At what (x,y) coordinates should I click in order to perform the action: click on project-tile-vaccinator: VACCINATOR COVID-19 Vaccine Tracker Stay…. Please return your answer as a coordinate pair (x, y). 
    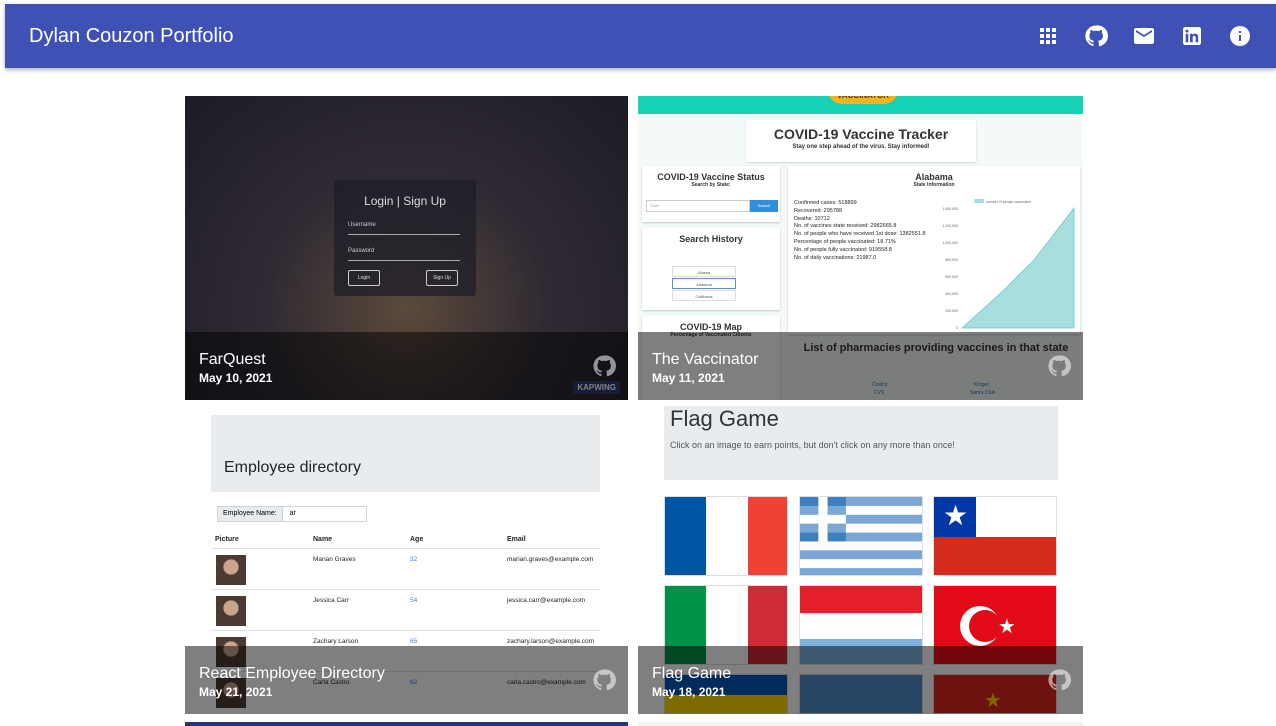
    Looking at the image, I should click on (860, 248).